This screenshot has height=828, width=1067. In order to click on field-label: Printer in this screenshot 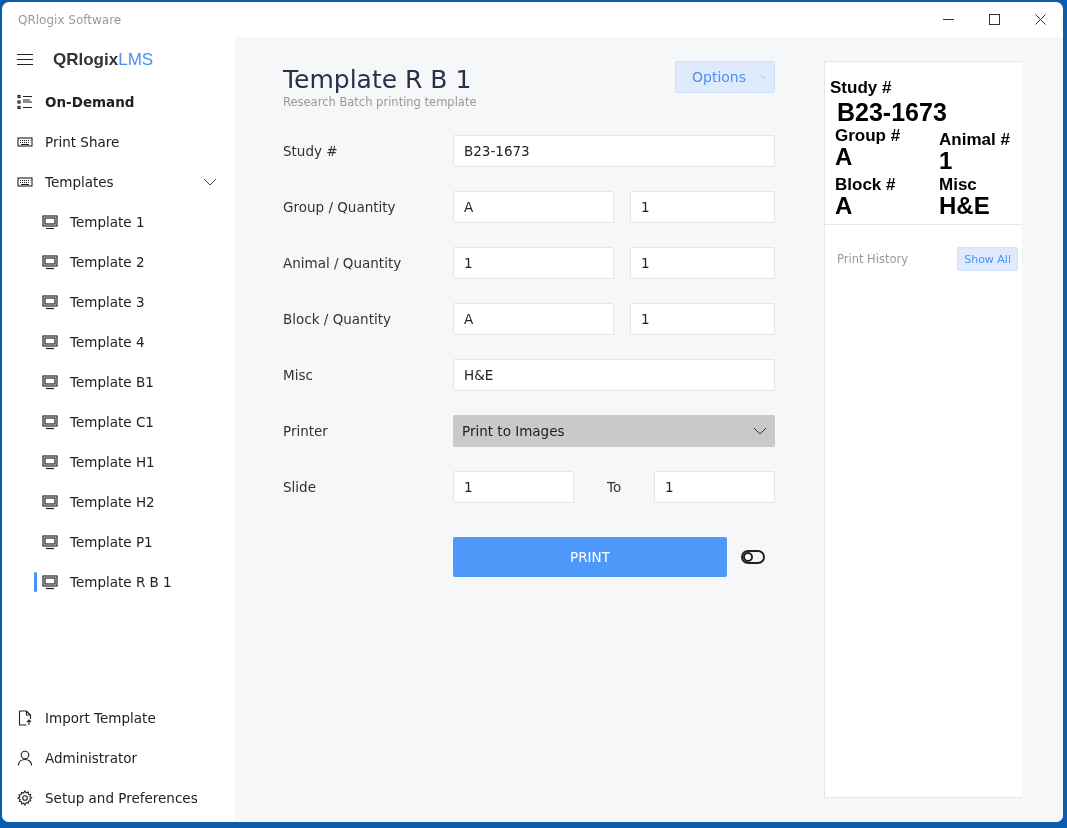, I will do `click(306, 431)`.